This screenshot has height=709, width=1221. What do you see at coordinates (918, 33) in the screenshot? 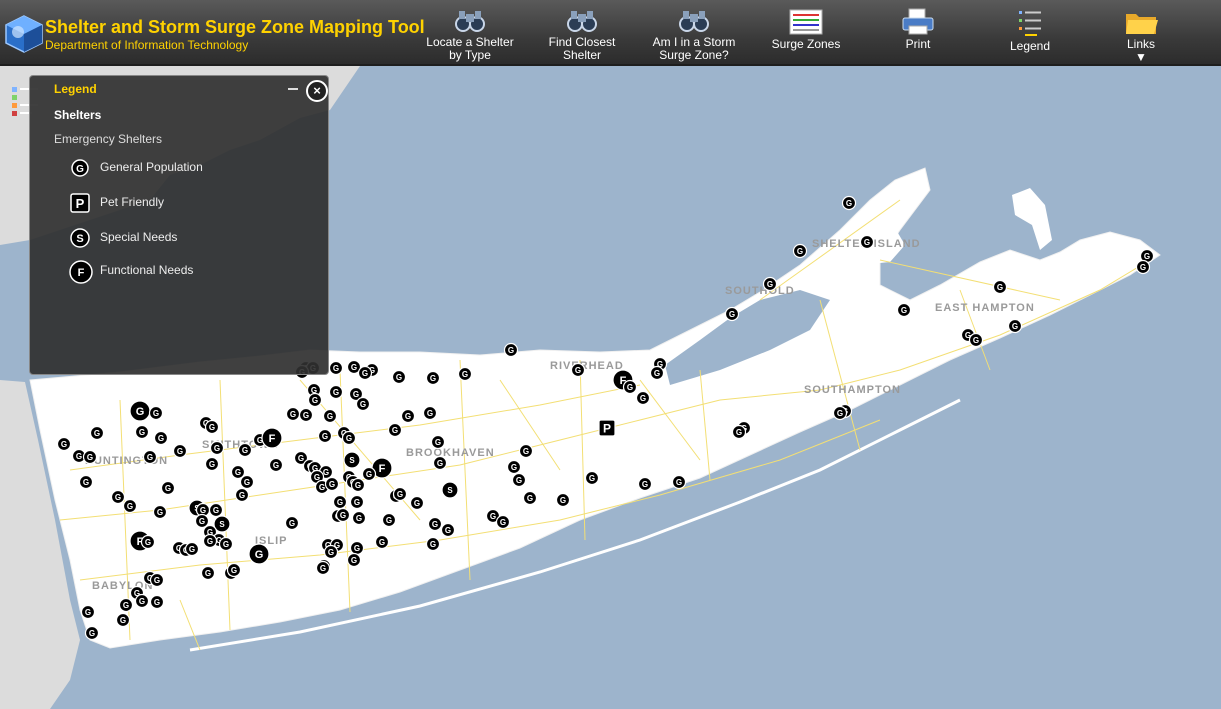
I see `print-button: Print` at bounding box center [918, 33].